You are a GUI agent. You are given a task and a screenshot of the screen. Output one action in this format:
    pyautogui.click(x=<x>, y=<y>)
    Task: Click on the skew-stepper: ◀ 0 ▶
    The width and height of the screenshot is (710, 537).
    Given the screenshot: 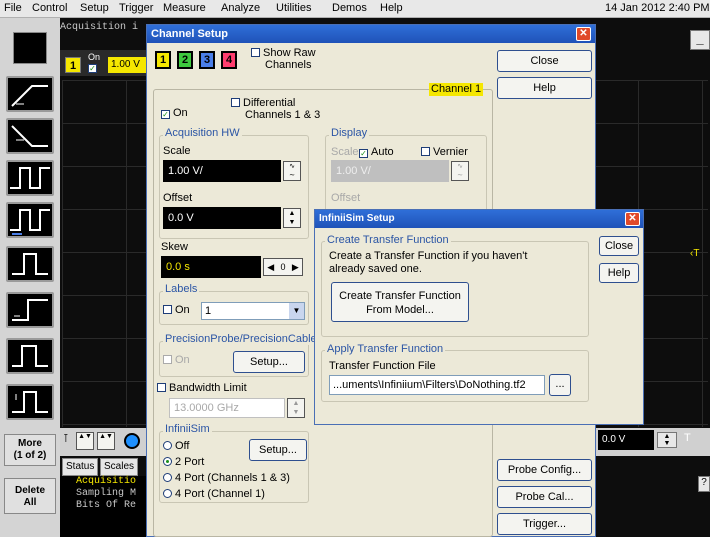 What is the action you would take?
    pyautogui.click(x=283, y=267)
    